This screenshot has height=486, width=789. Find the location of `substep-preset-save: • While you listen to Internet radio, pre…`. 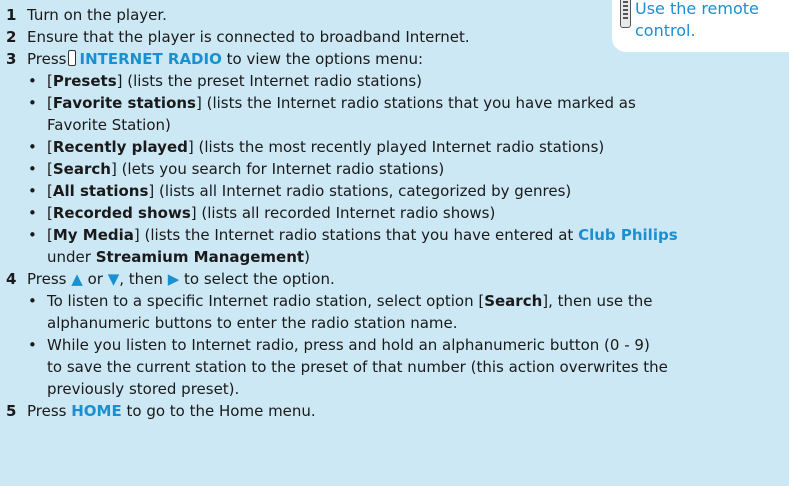

substep-preset-save: • While you listen to Internet radio, pre… is located at coordinates (339, 345).